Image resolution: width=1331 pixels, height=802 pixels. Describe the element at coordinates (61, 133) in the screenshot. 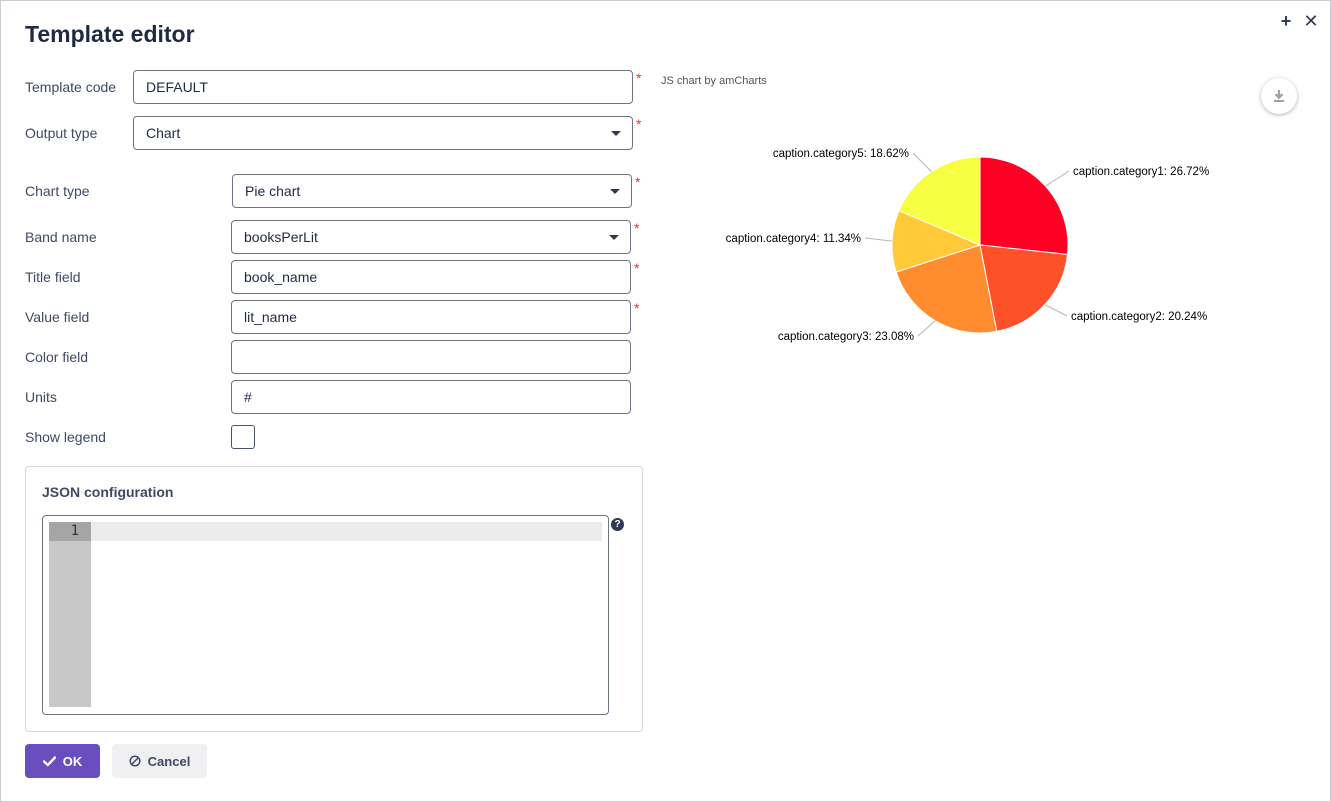

I see `output-type-label: Output type` at that location.